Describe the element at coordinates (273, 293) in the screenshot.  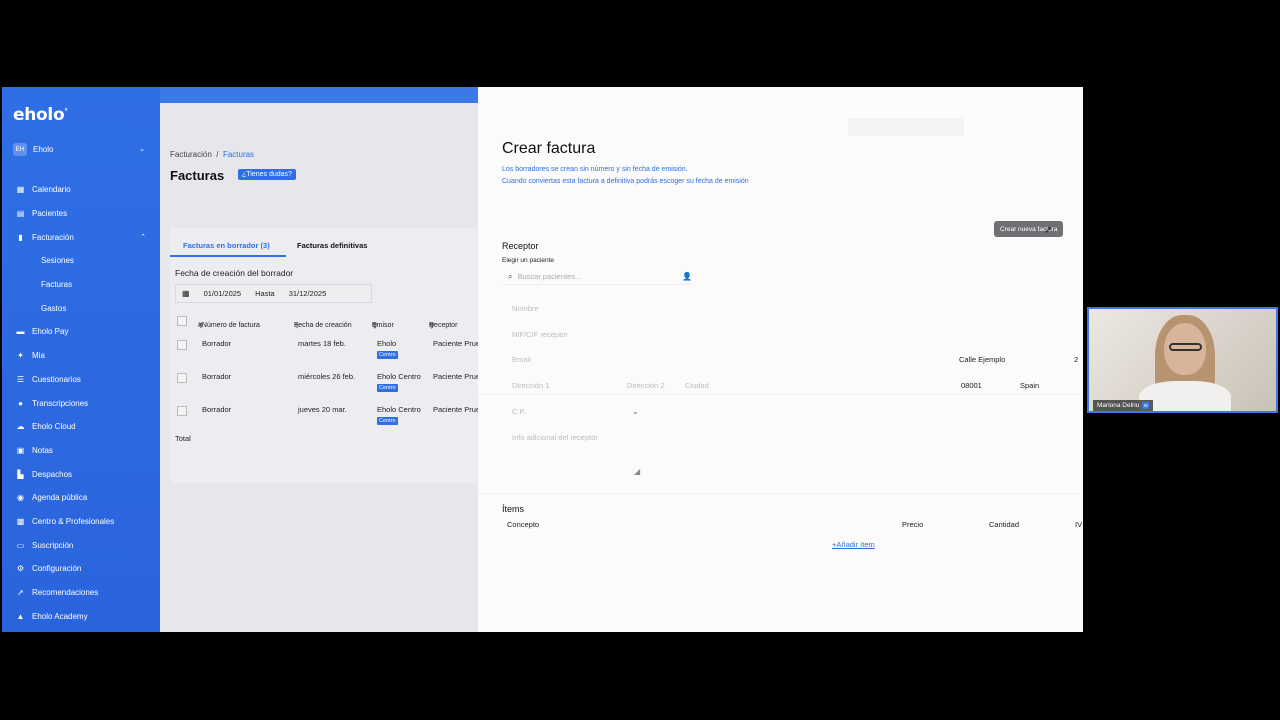
I see `date-range-picker: ▦ 01/01/2025 Hasta 31/12/2025` at that location.